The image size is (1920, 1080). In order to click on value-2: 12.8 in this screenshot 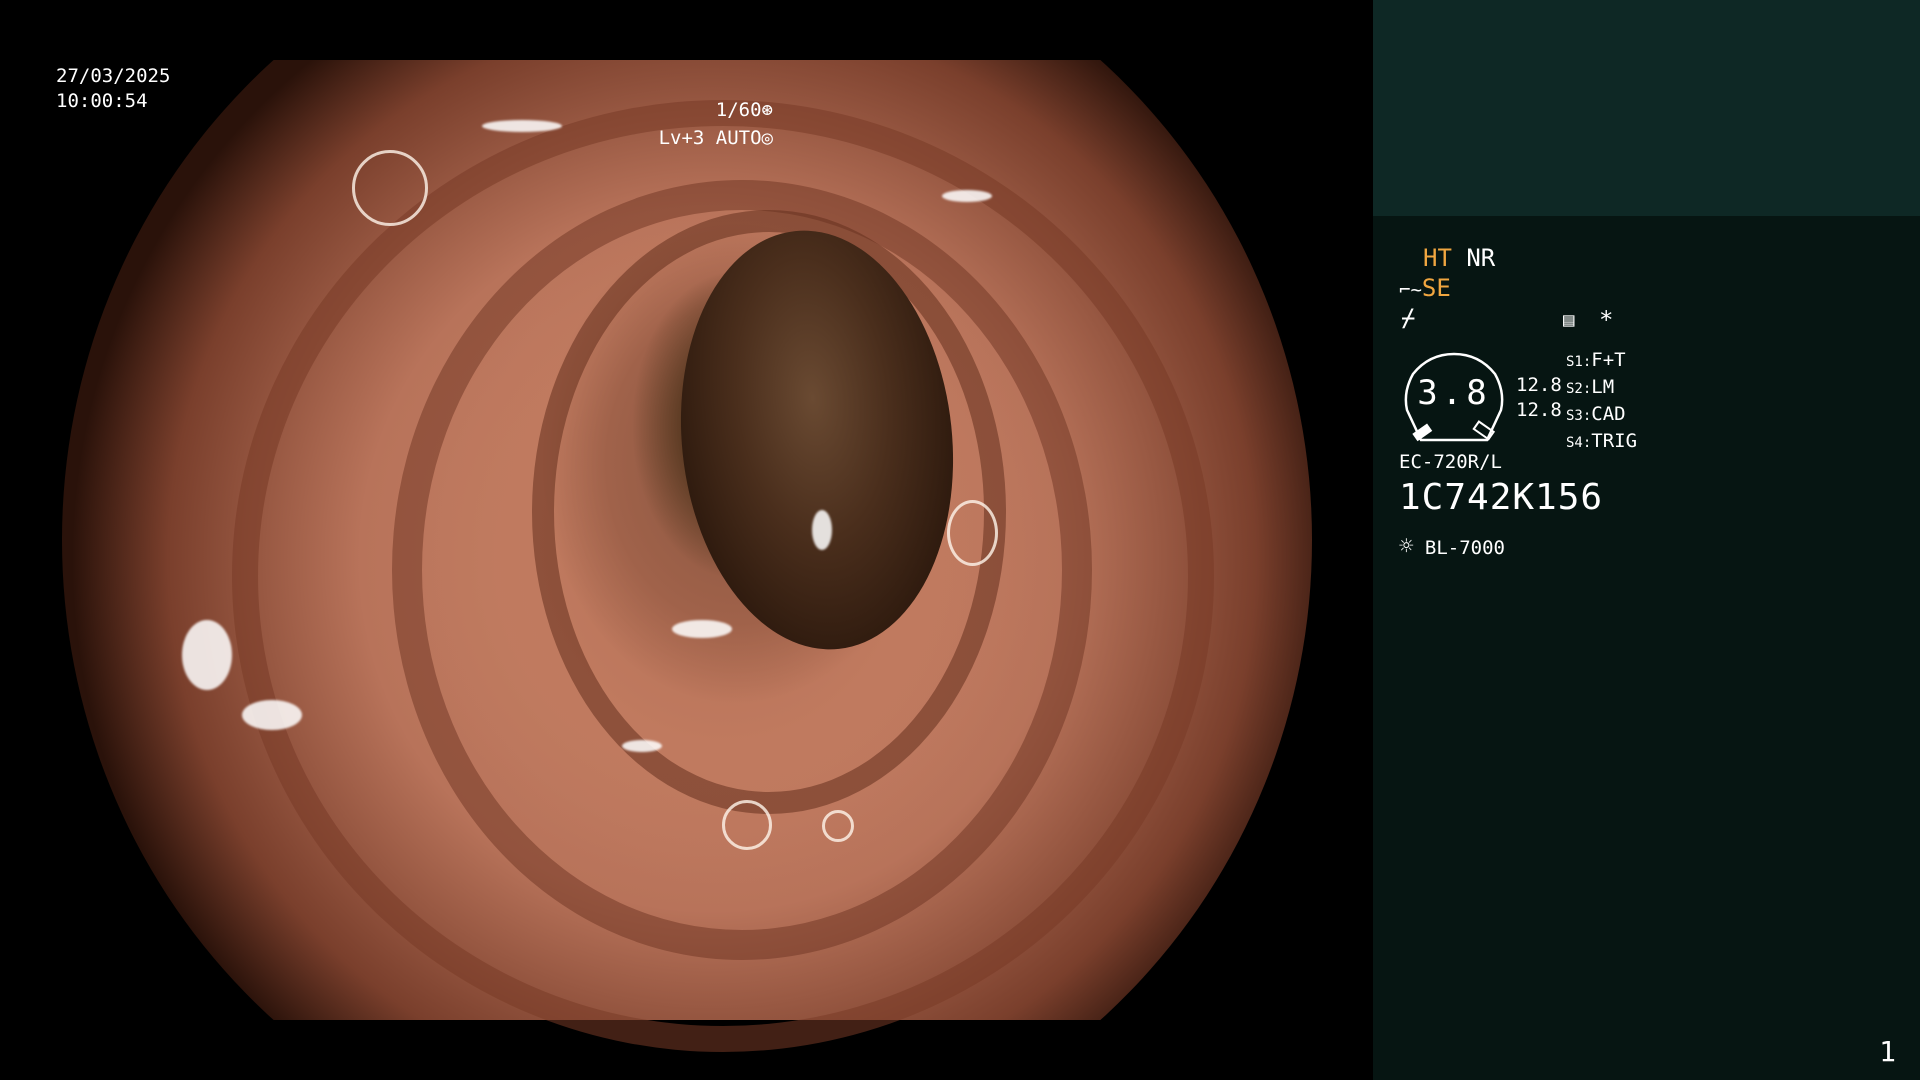, I will do `click(1539, 410)`.